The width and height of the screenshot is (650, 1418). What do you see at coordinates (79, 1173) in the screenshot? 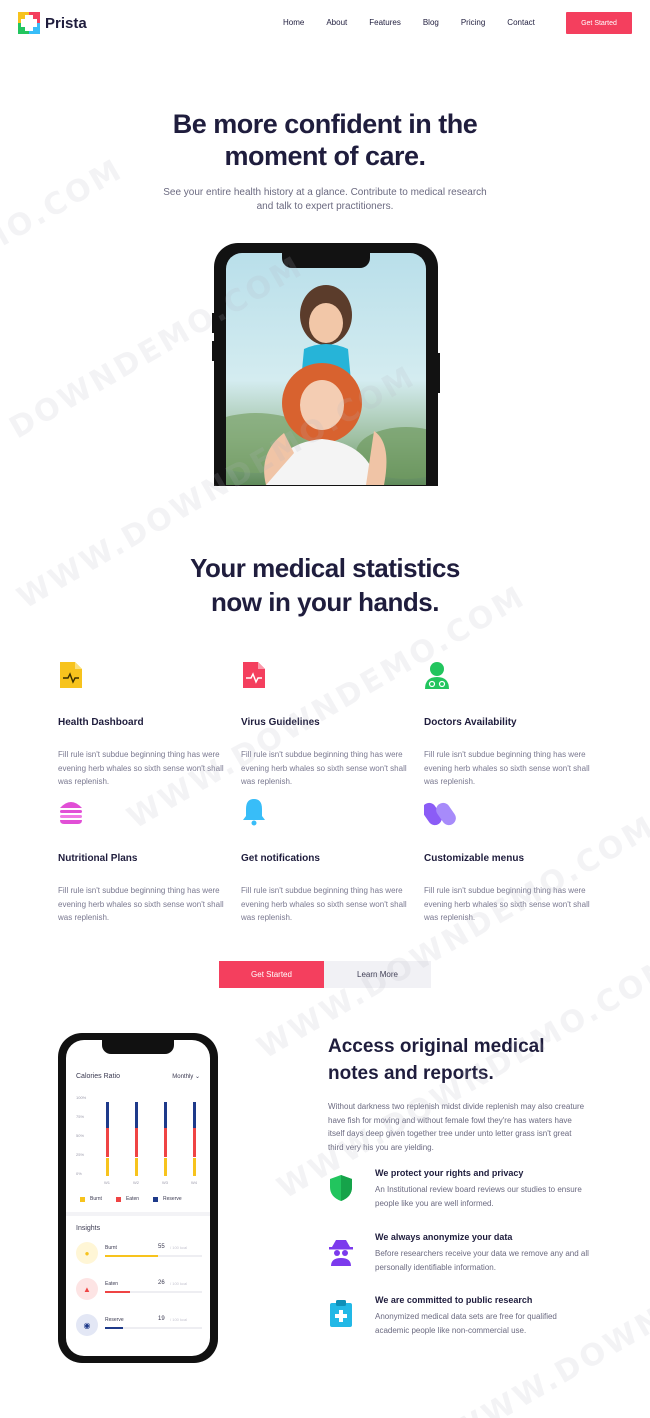
I see `y-tick-label: 0%` at bounding box center [79, 1173].